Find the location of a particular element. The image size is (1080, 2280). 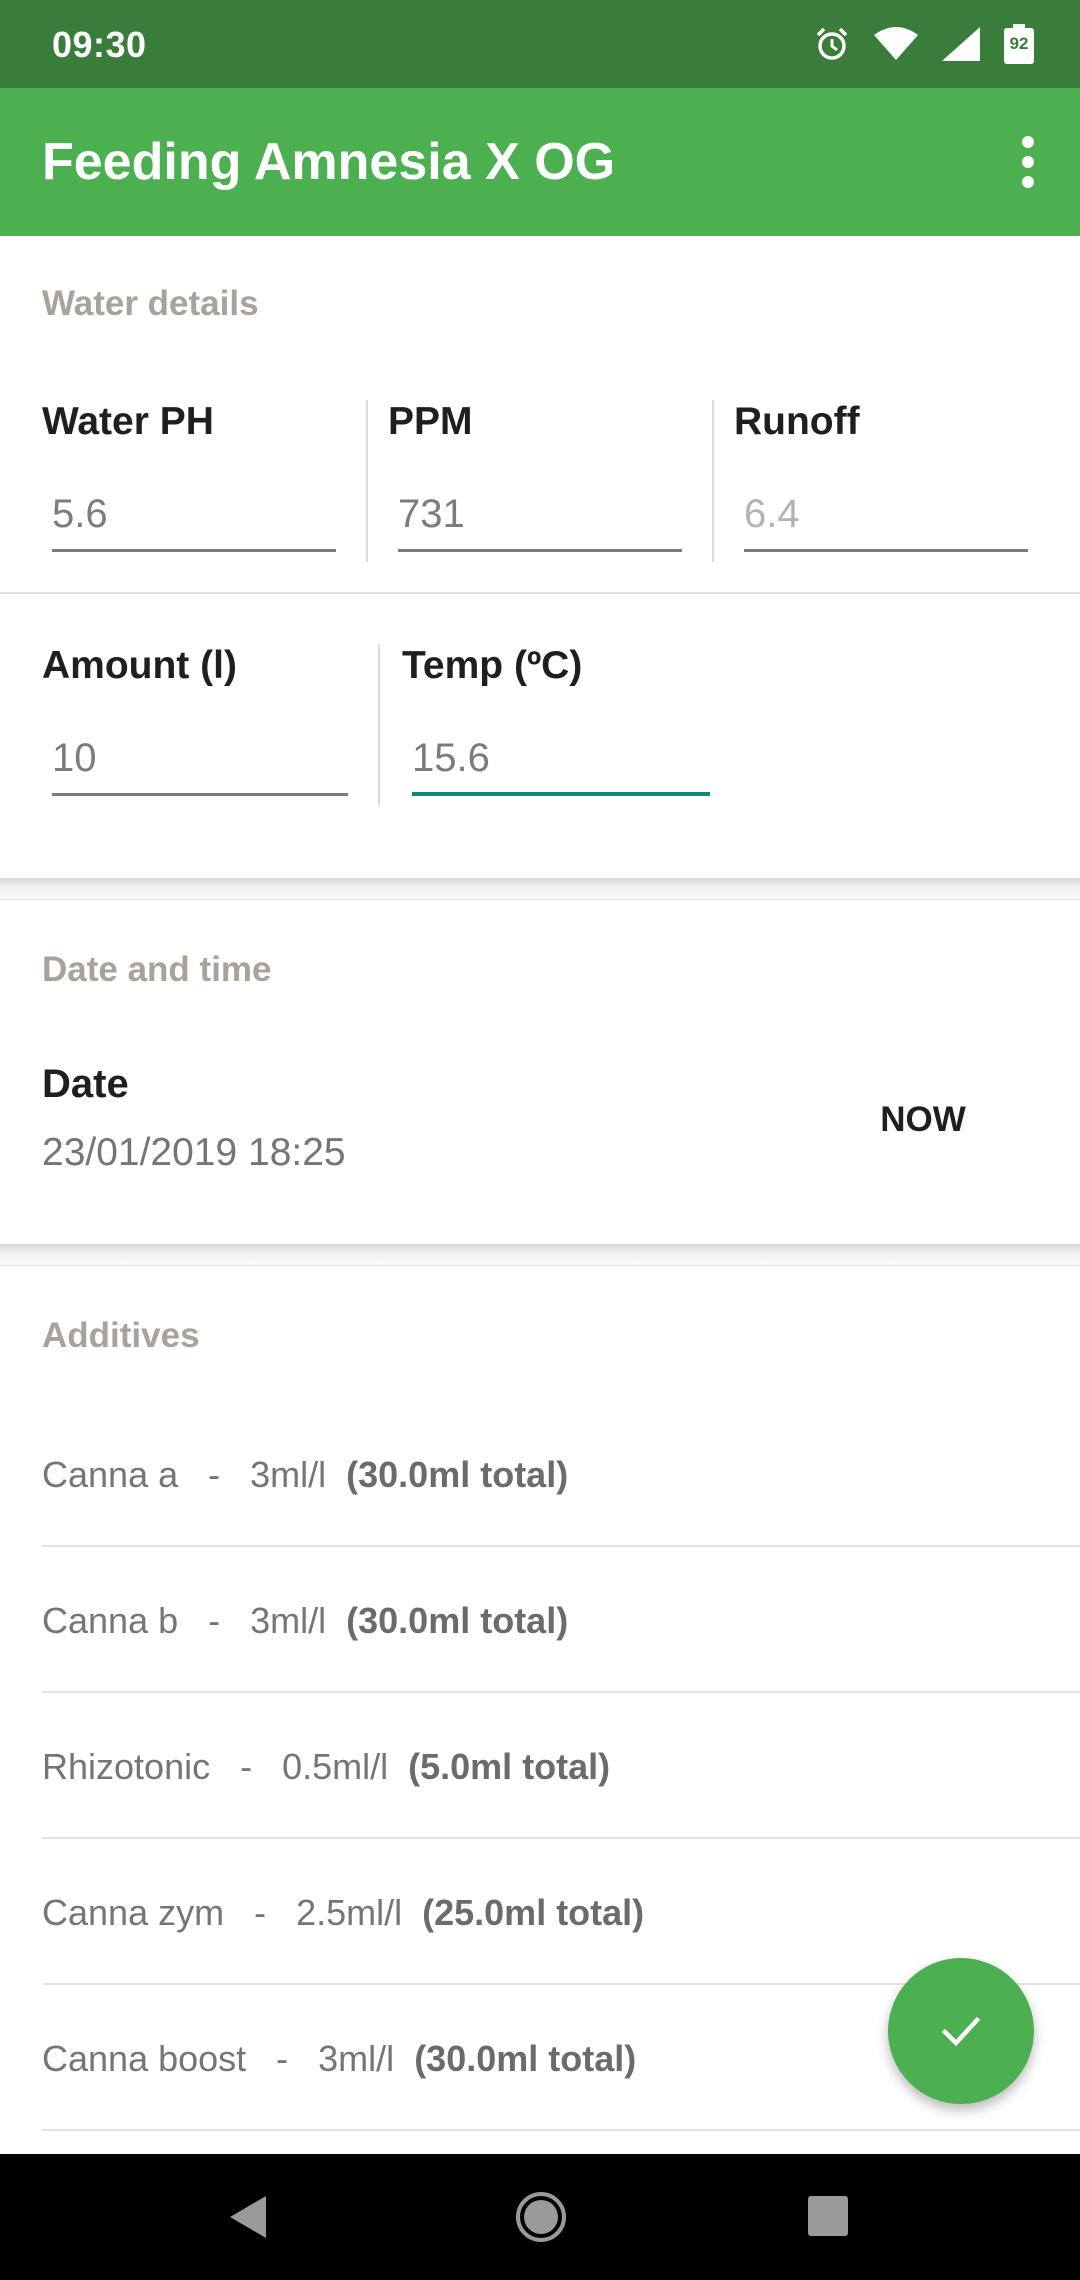

status-icons: 92 is located at coordinates (924, 44).